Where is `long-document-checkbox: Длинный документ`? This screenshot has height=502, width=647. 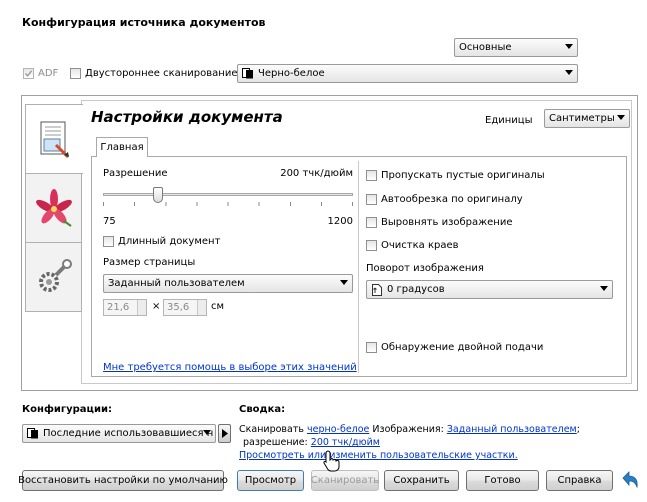
long-document-checkbox: Длинный документ is located at coordinates (161, 241).